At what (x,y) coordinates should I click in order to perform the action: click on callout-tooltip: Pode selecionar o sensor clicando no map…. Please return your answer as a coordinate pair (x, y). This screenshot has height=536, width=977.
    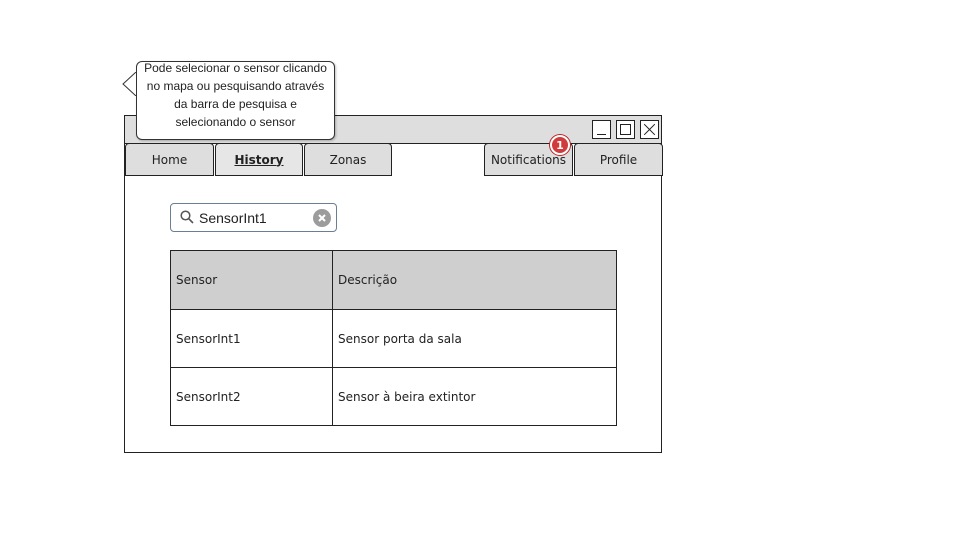
    Looking at the image, I should click on (235, 100).